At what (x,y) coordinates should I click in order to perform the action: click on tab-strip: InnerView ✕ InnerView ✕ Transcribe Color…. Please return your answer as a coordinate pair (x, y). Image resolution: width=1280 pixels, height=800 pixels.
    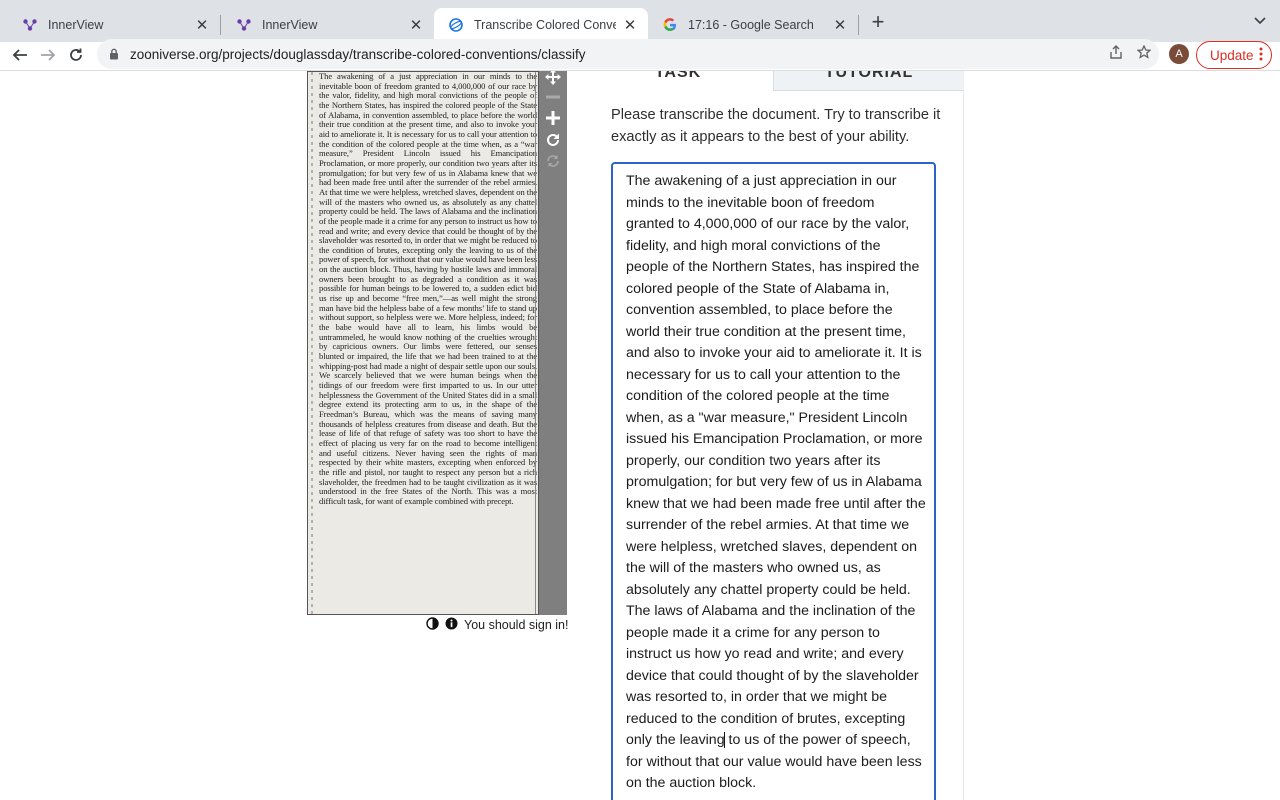
    Looking at the image, I should click on (640, 21).